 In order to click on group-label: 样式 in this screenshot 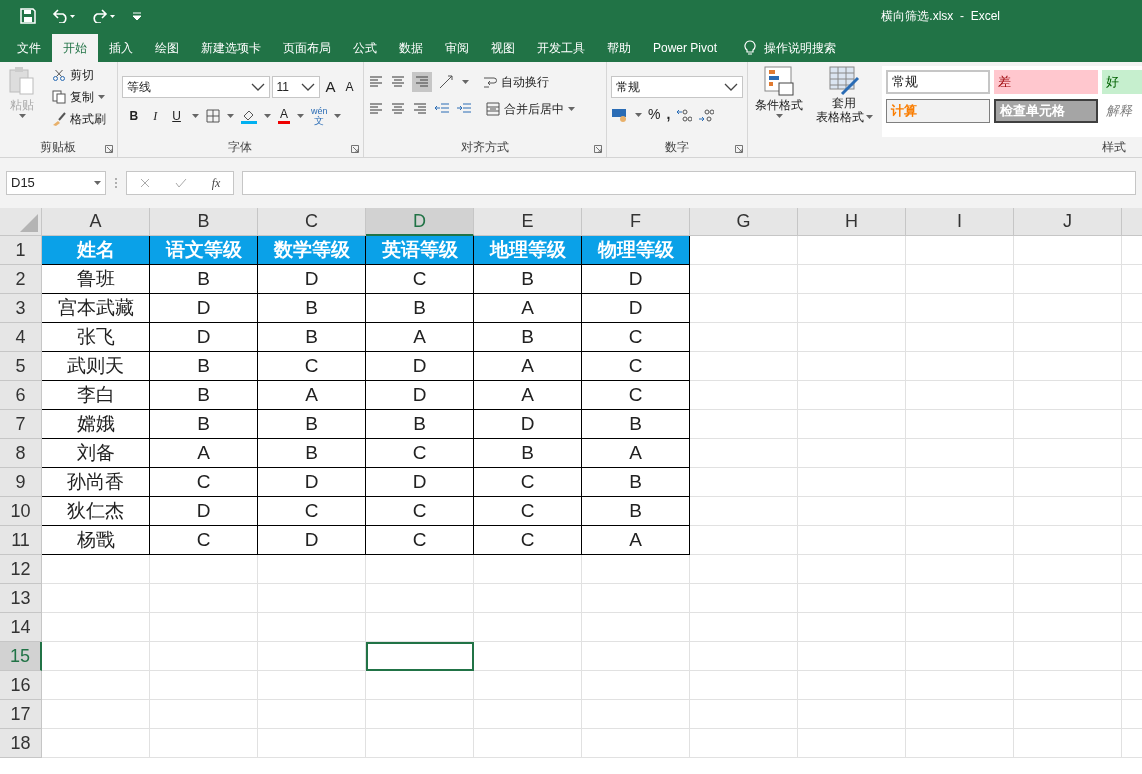, I will do `click(1114, 147)`.